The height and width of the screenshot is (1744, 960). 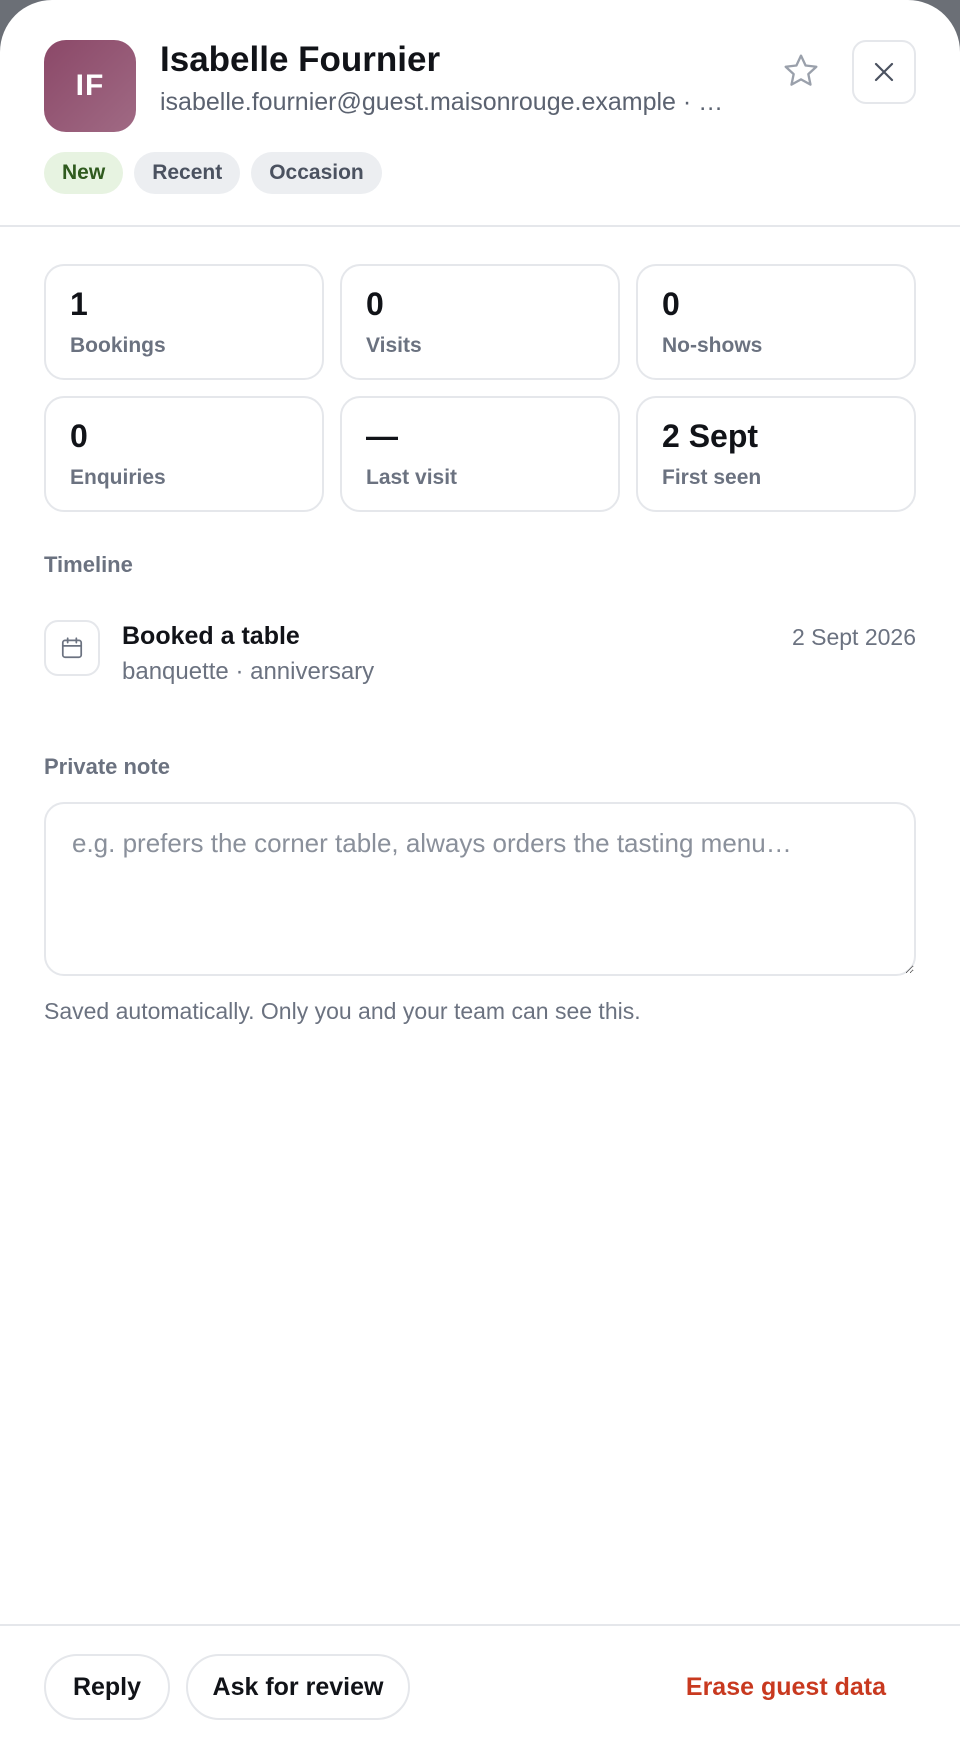 I want to click on stat-last-visit: — Last visit, so click(x=480, y=454).